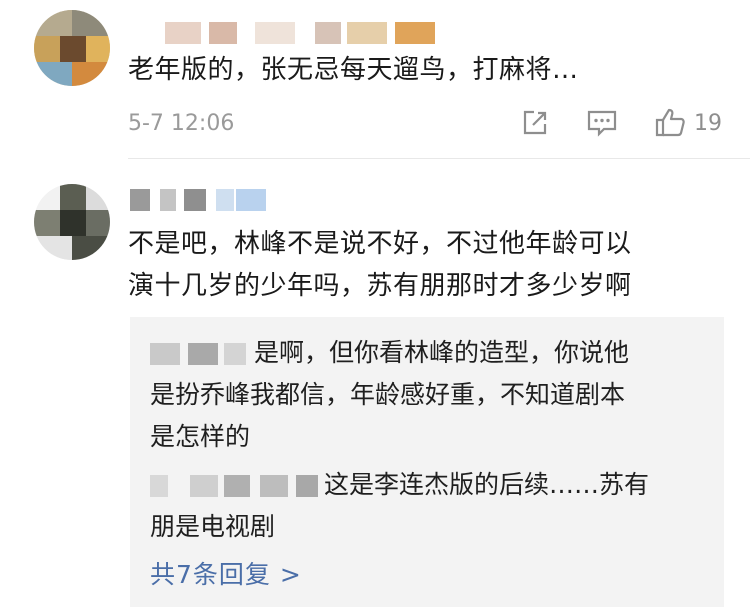 Image resolution: width=750 pixels, height=607 pixels. What do you see at coordinates (213, 526) in the screenshot?
I see `reply-2-line-2: 朋是电视剧` at bounding box center [213, 526].